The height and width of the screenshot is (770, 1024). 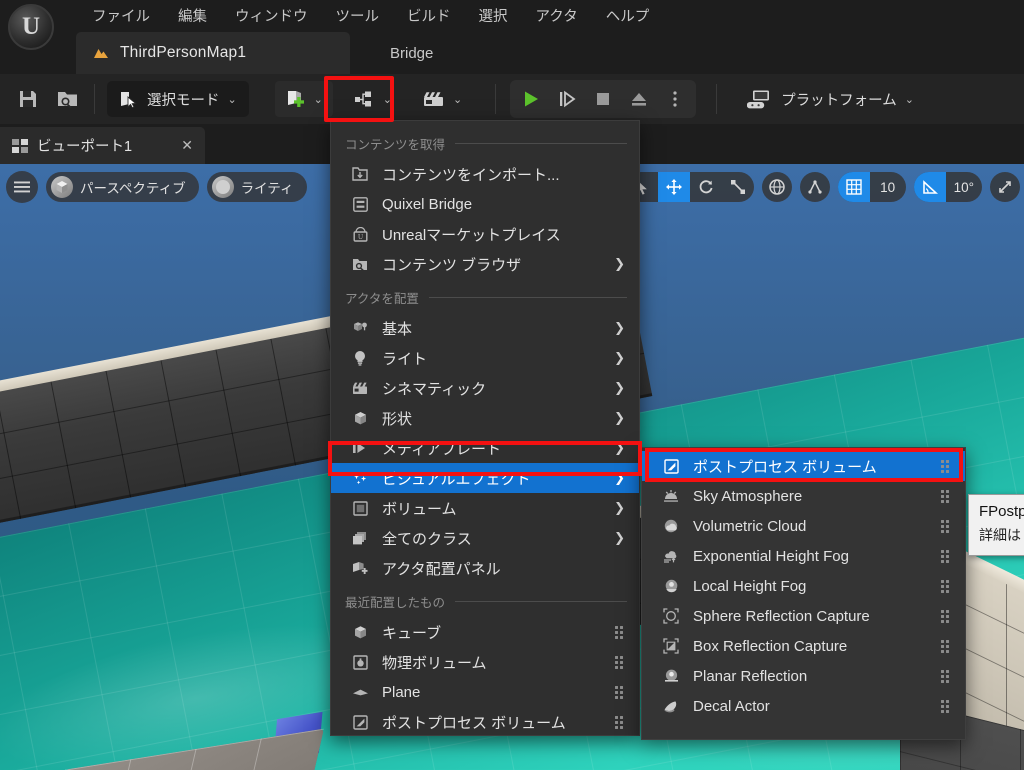 What do you see at coordinates (22, 187) in the screenshot?
I see `hamburger-menu-icon` at bounding box center [22, 187].